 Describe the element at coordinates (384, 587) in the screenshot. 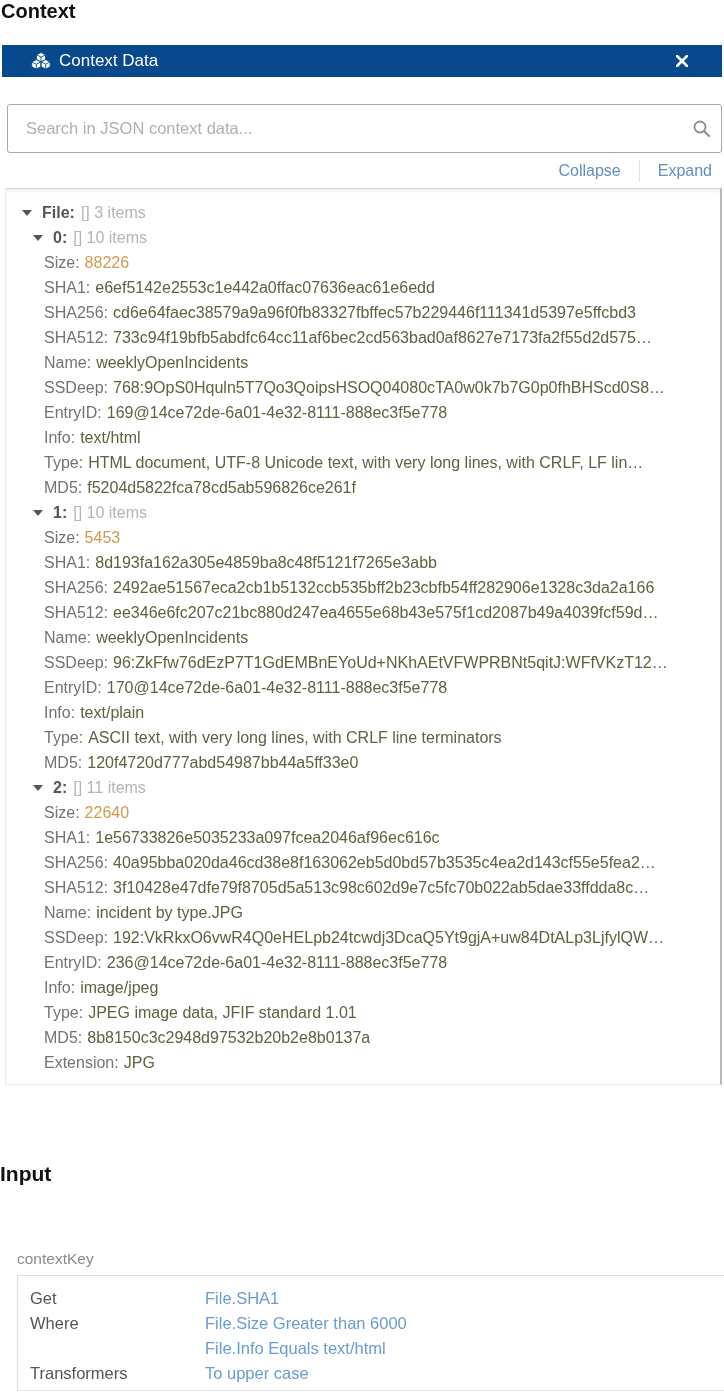

I see `field-value: 2492ae51567eca2cb1b5132ccb535bff2b23cbfb54ff282906e1328c3da2a166` at that location.